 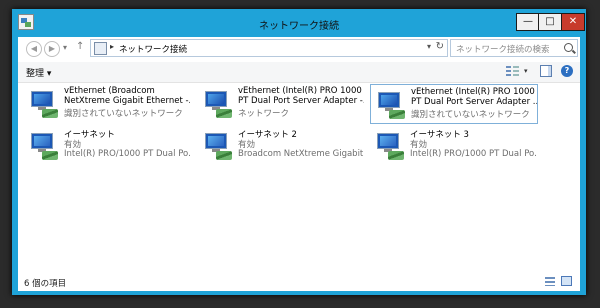 I want to click on search-placeholder: ネットワーク接続の検索, so click(x=503, y=50).